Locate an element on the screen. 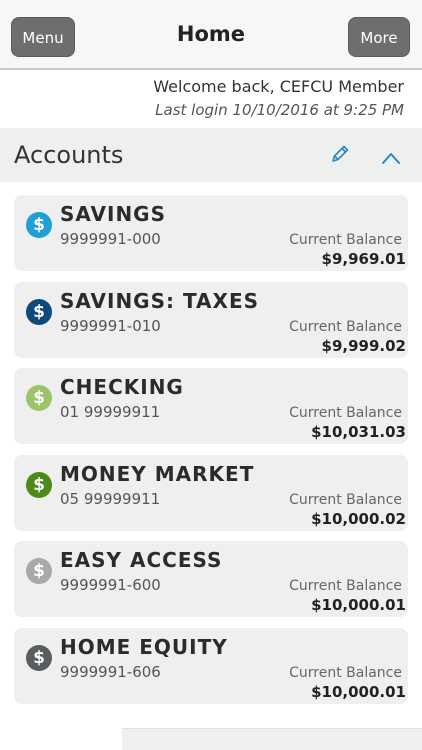 Image resolution: width=422 pixels, height=750 pixels. top-nav-bar: Menu Home More is located at coordinates (211, 35).